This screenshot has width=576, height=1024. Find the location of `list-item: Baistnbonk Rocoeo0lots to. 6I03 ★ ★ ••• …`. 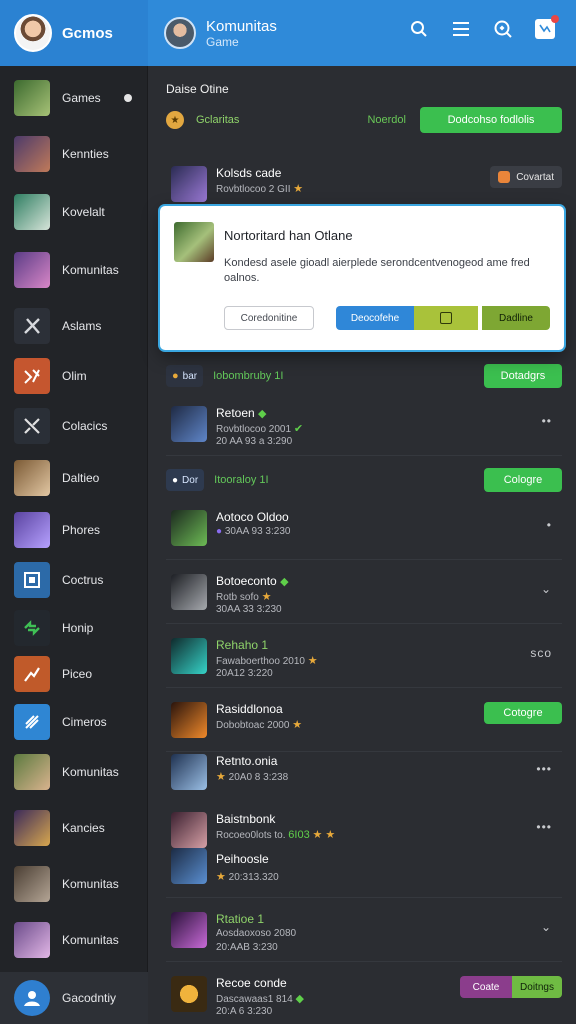

list-item: Baistnbonk Rocoeo0lots to. 6I03 ★ ★ ••• … is located at coordinates (364, 848).